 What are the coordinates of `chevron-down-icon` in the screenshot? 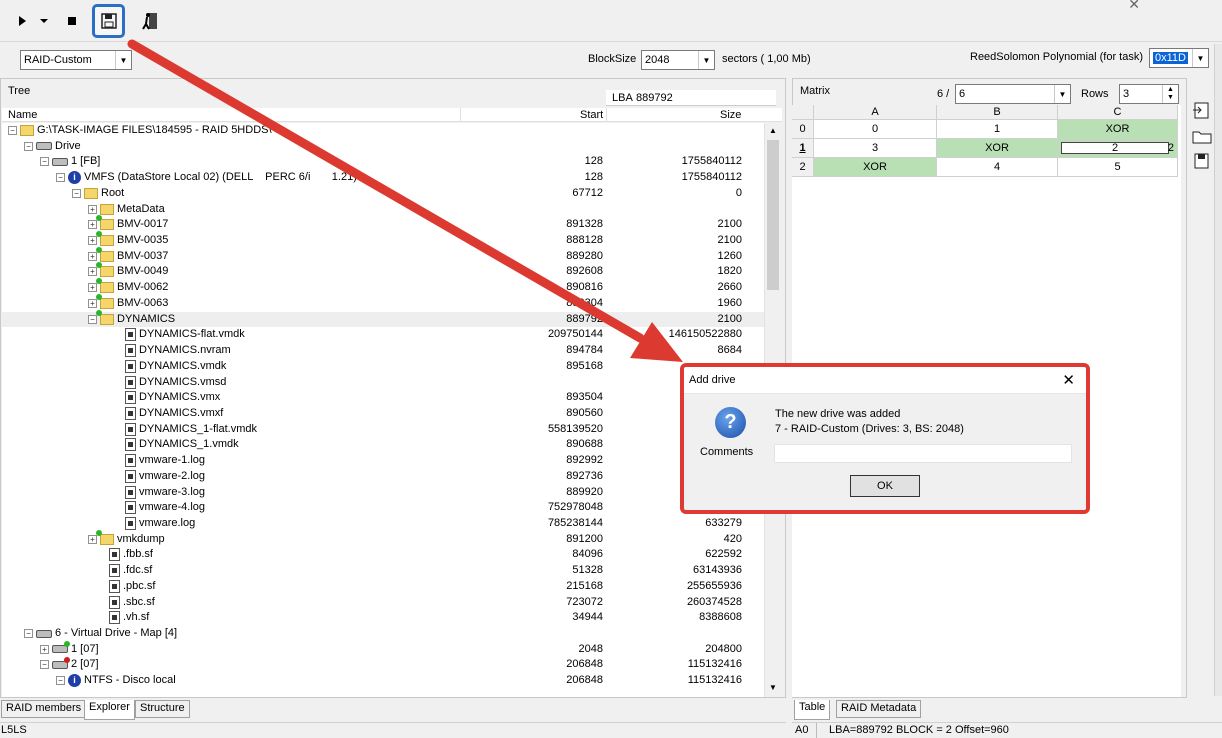 It's located at (44, 21).